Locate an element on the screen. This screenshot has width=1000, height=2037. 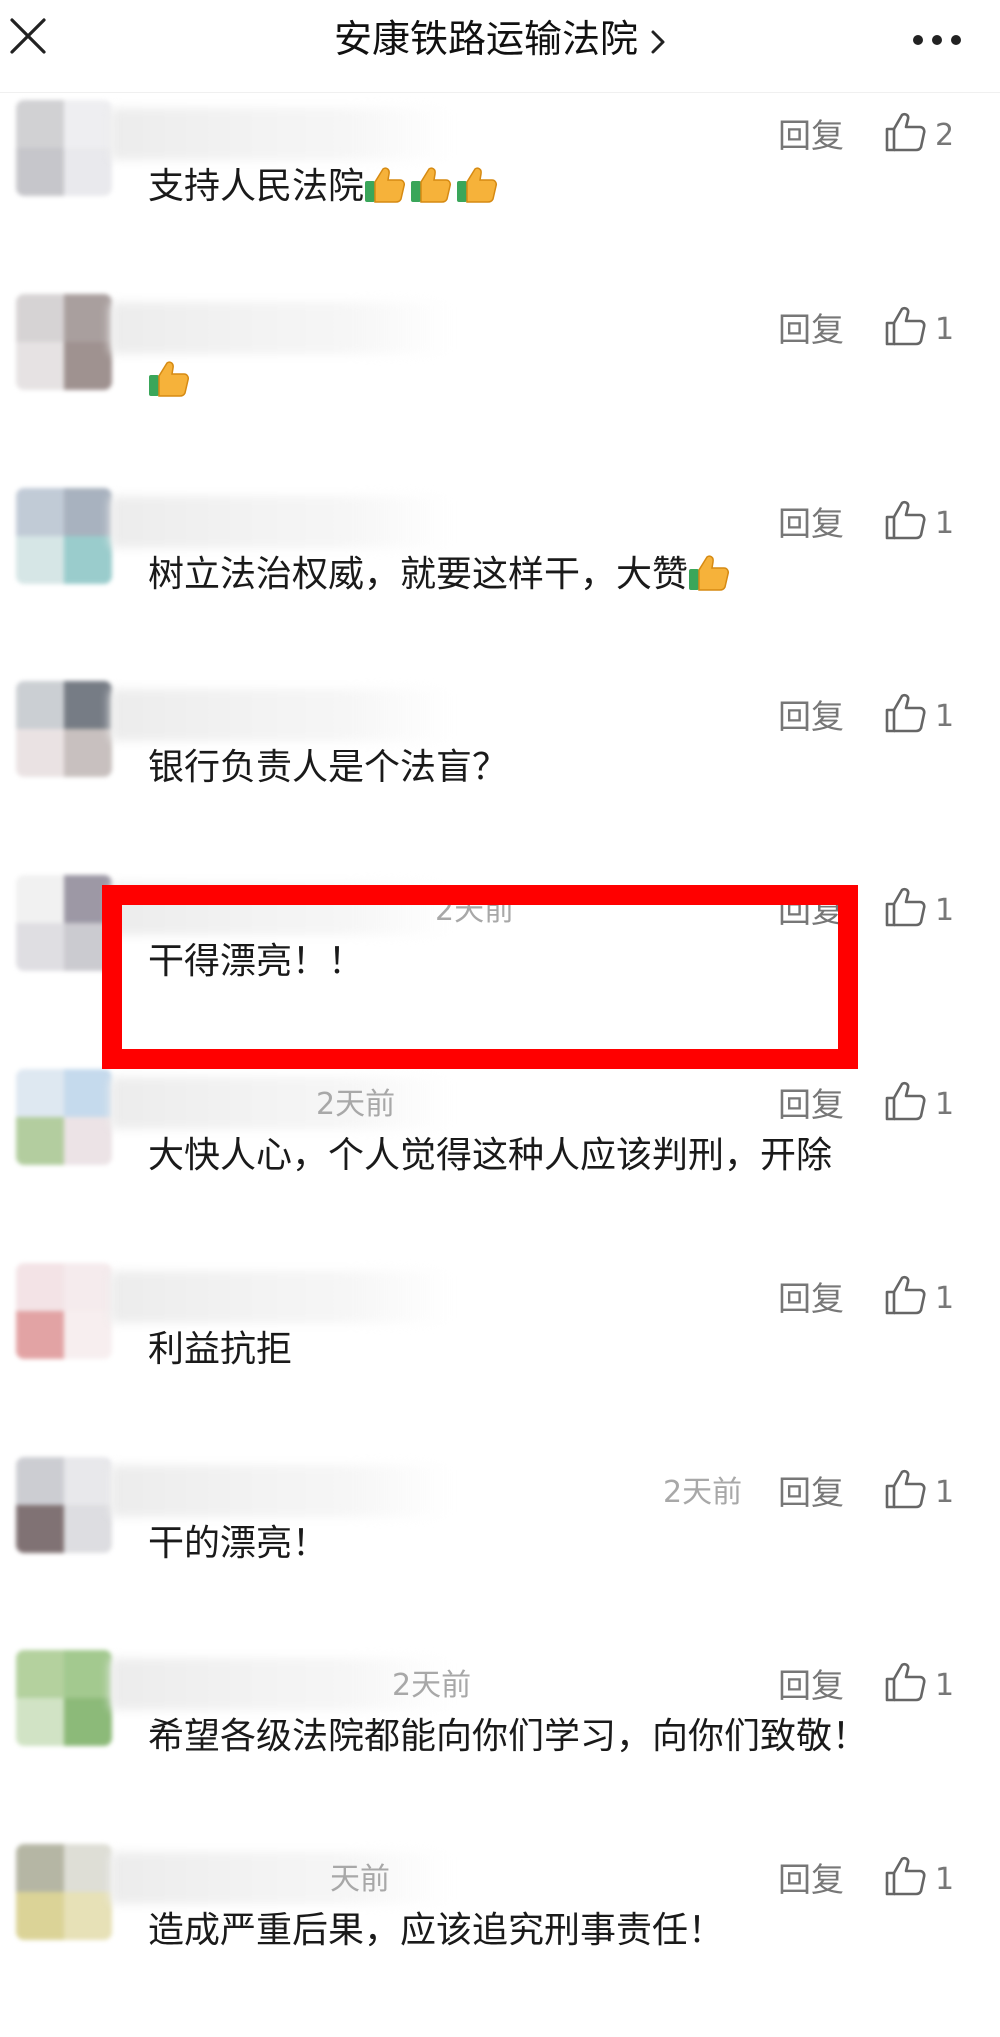
comment-text: 造成严重后果，应该追究刑事责任！ is located at coordinates (436, 1931).